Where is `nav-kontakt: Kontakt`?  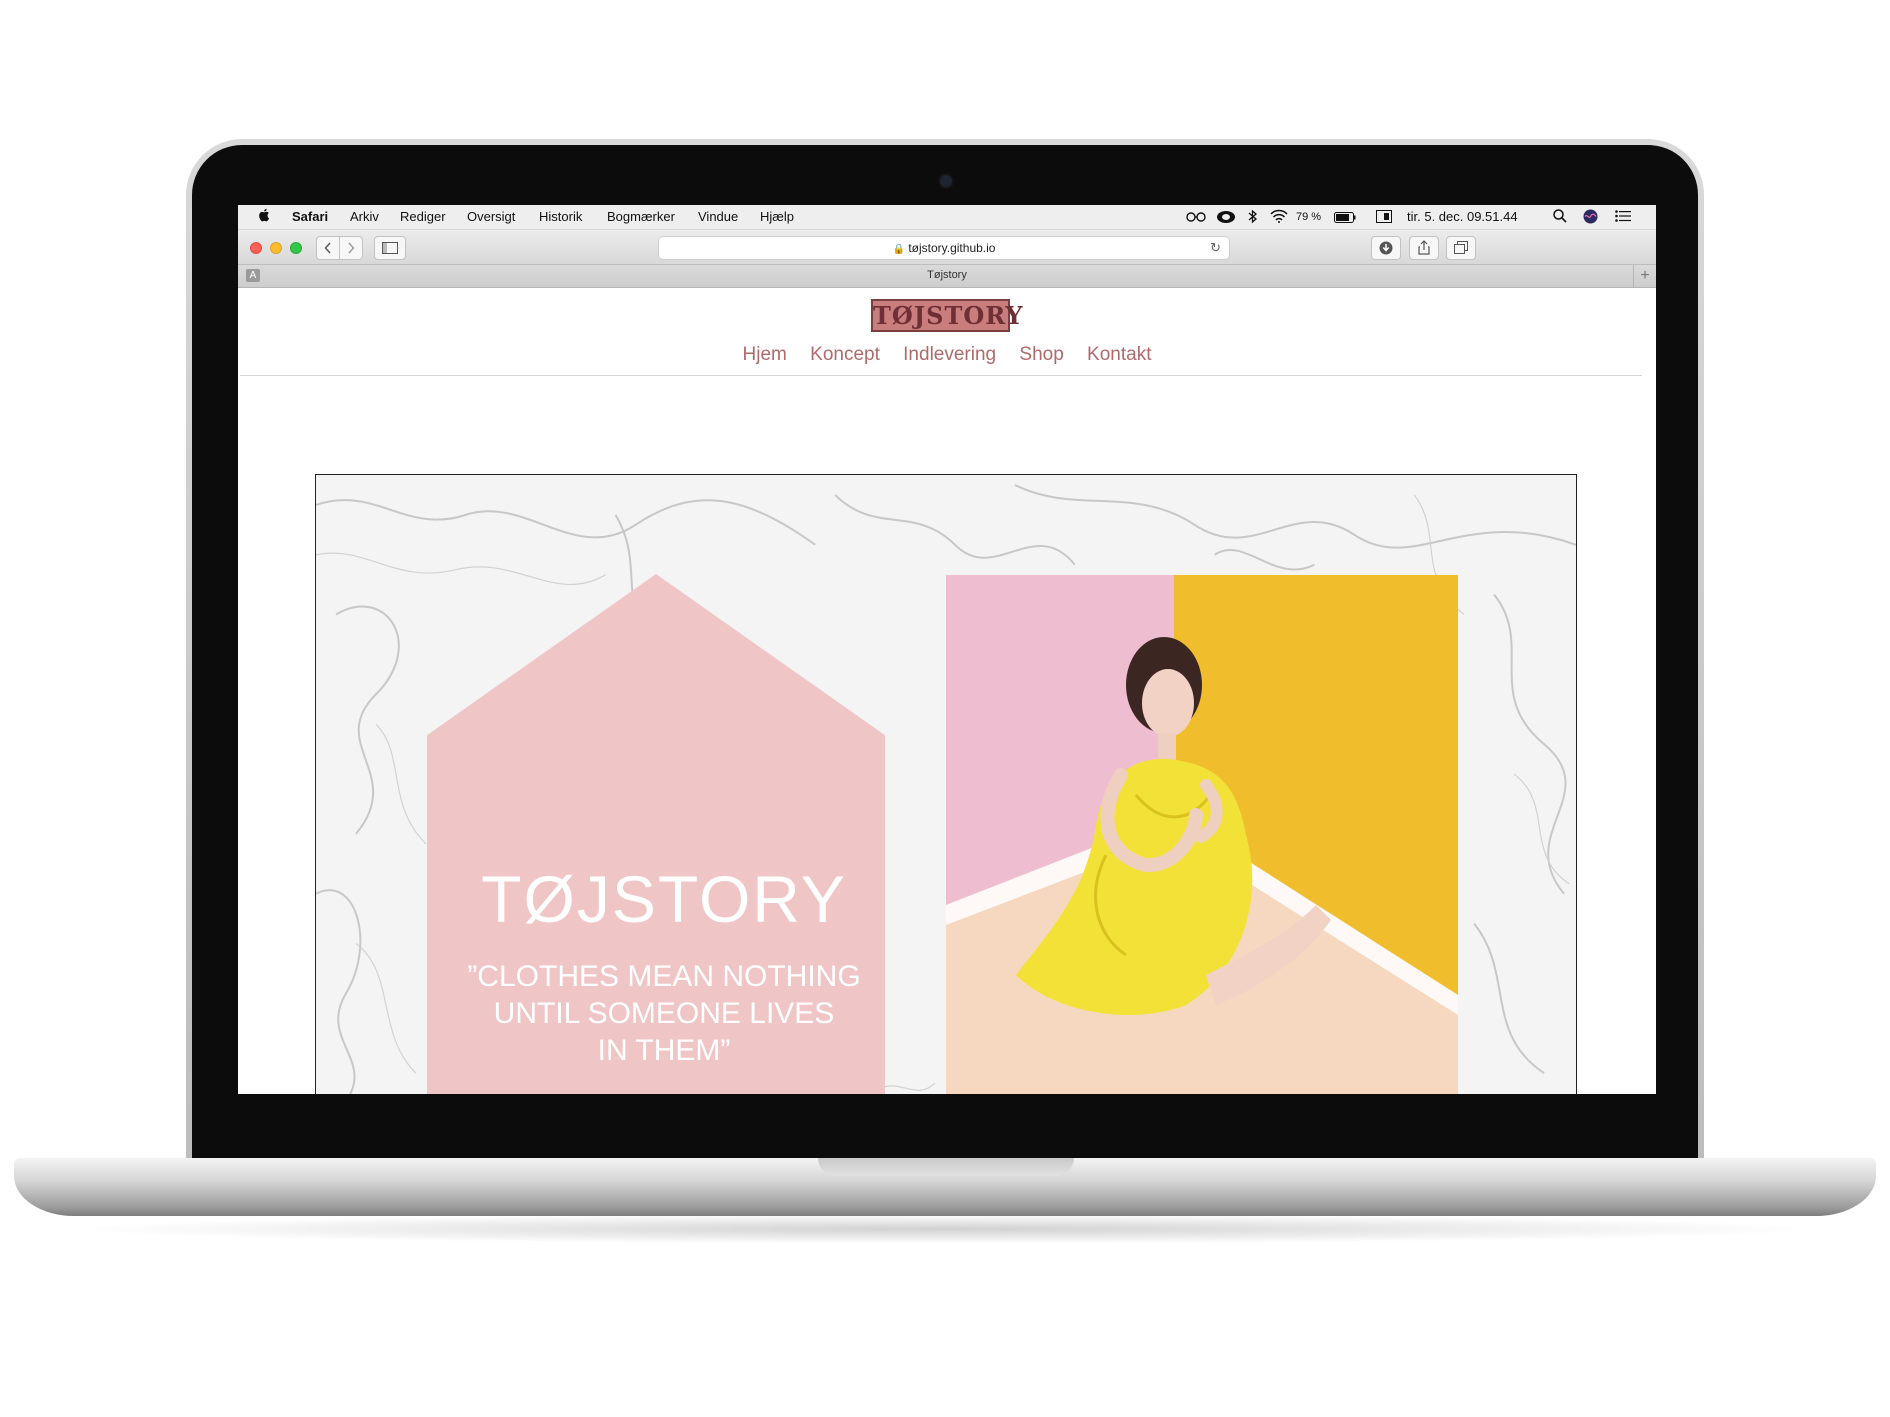
nav-kontakt: Kontakt is located at coordinates (1119, 354).